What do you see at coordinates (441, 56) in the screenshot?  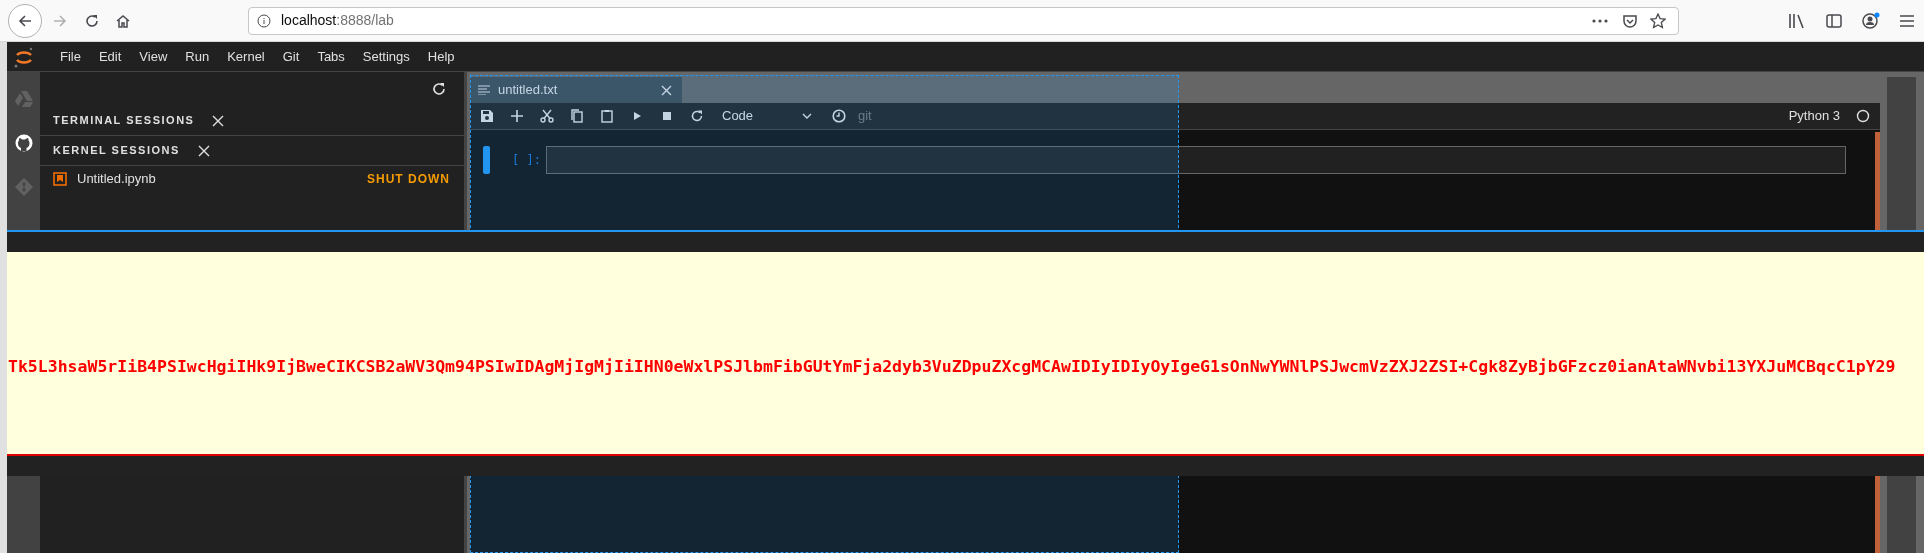 I see `menu-item: Help` at bounding box center [441, 56].